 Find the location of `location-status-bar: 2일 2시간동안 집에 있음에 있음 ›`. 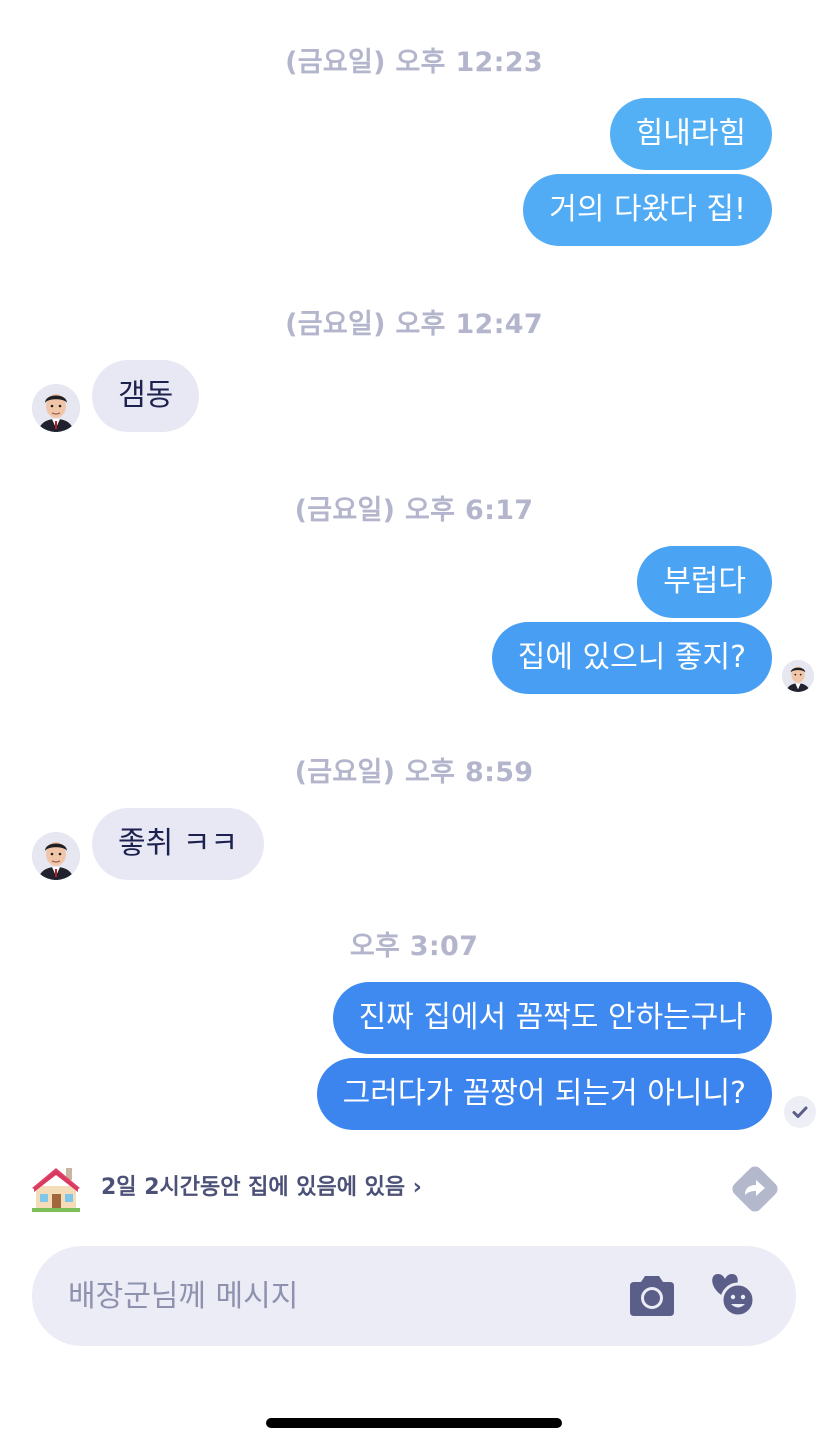

location-status-bar: 2일 2시간동안 집에 있음에 있음 › is located at coordinates (410, 1188).